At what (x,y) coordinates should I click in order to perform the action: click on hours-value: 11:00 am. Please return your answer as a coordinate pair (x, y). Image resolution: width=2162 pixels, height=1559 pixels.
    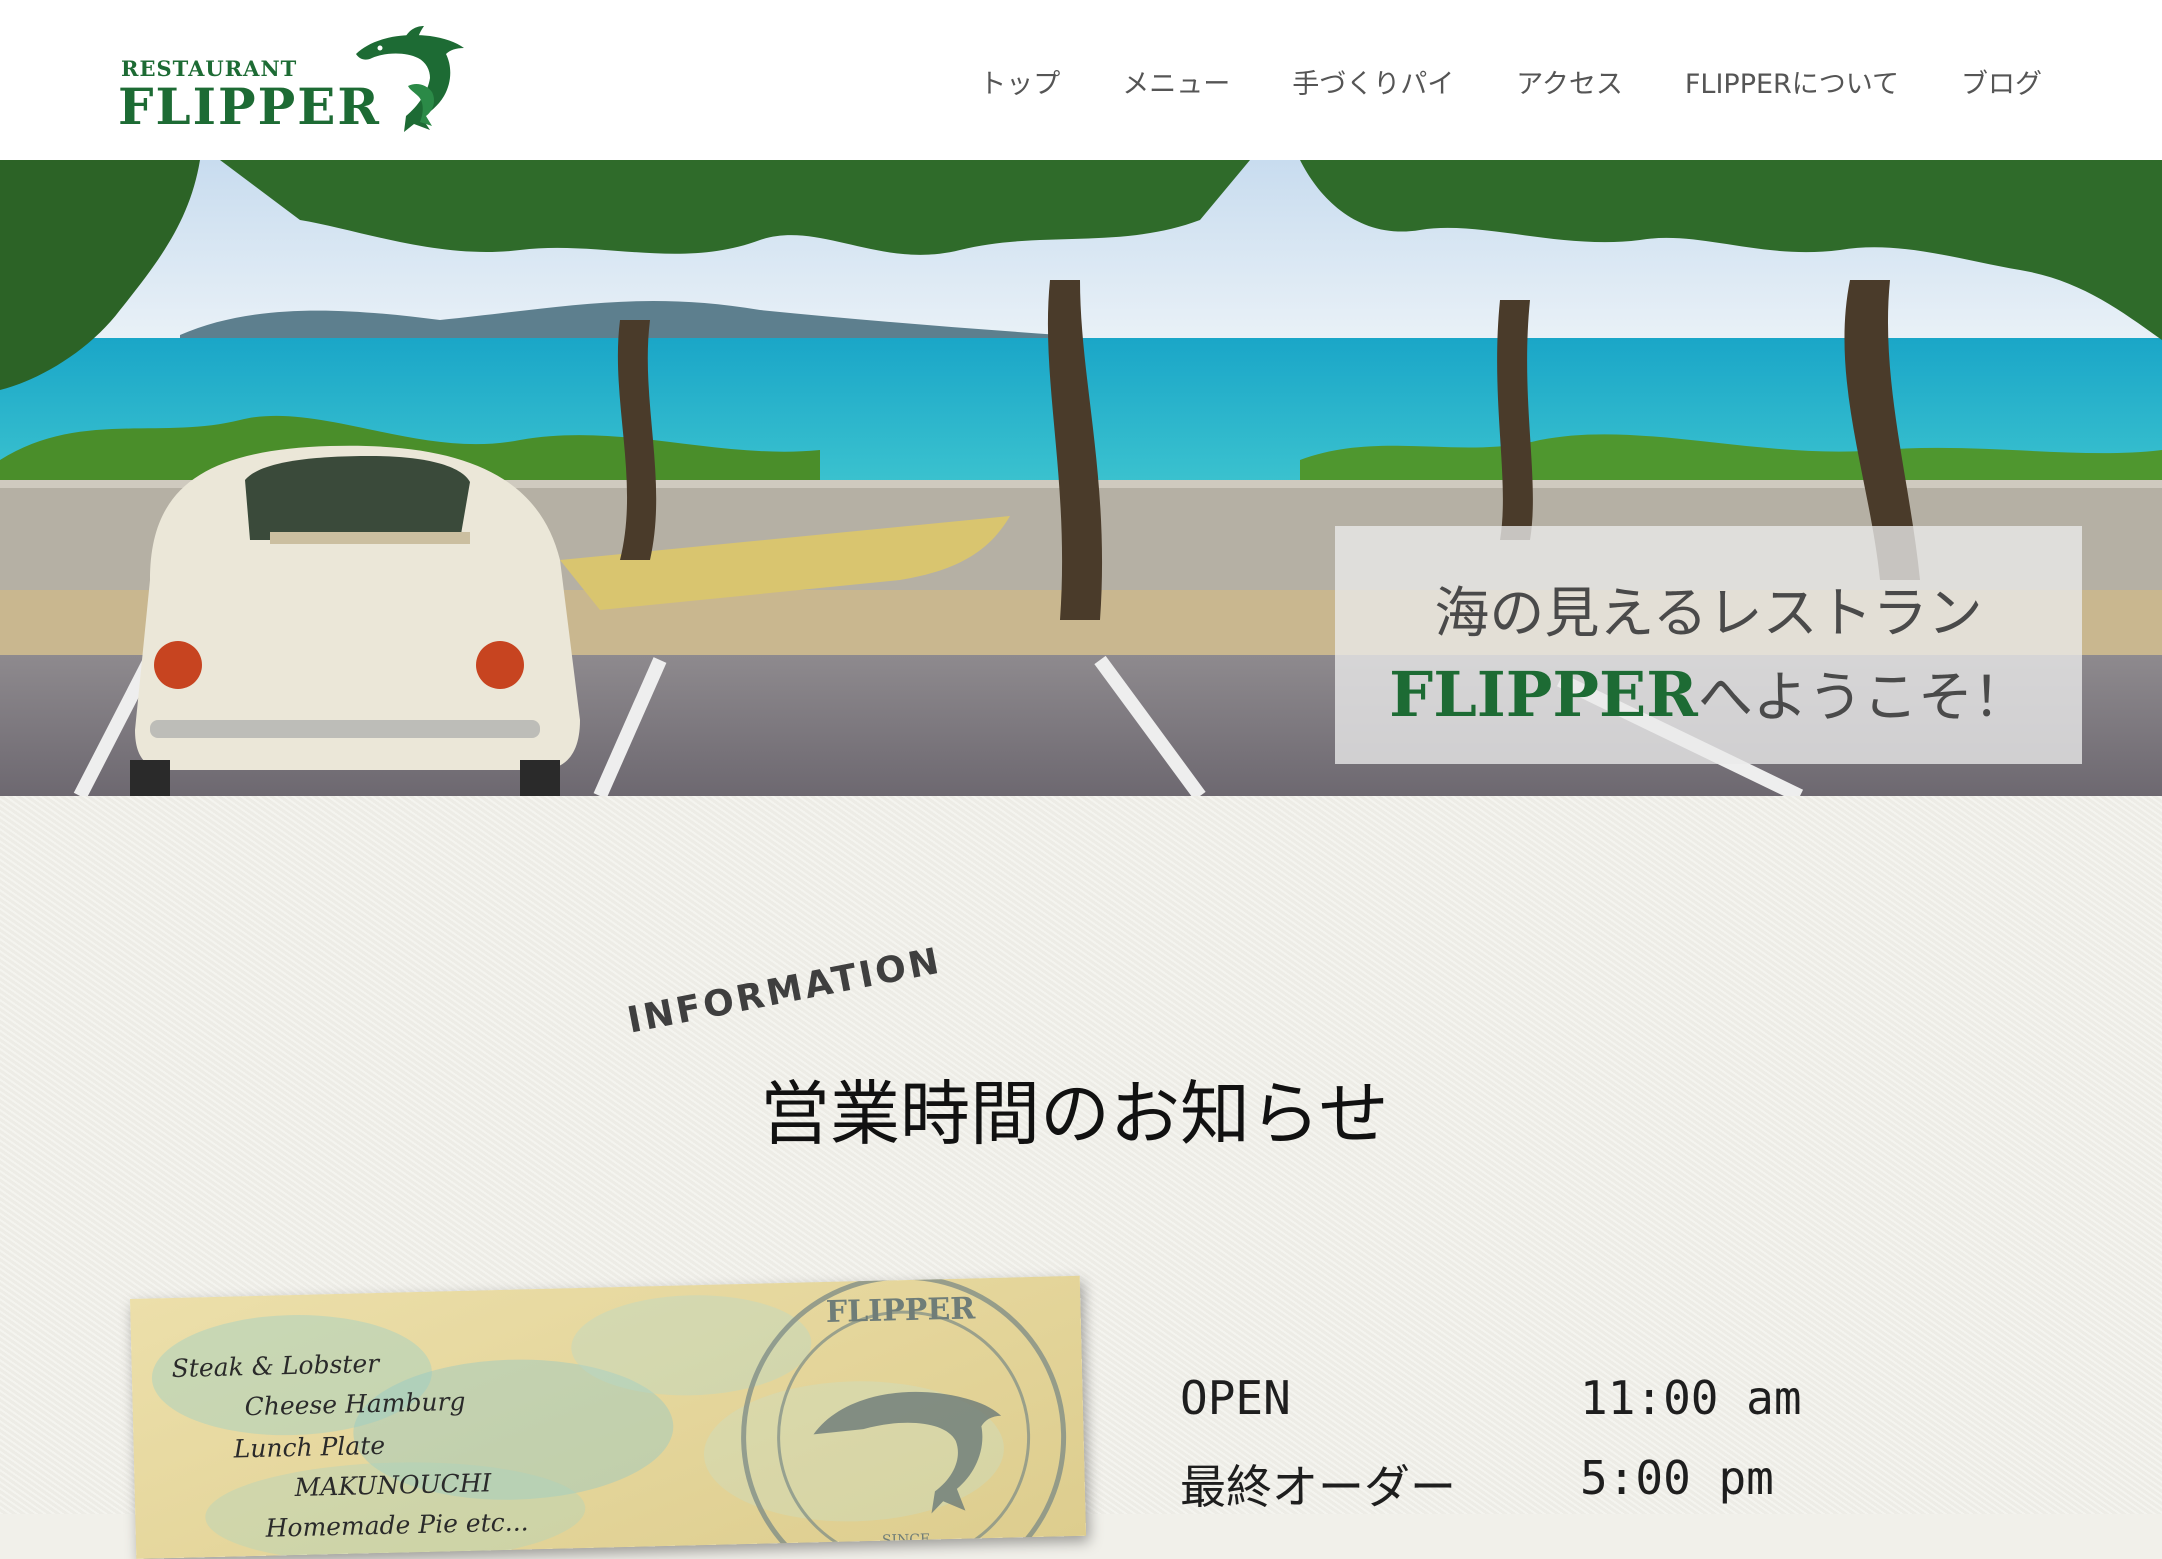
    Looking at the image, I should click on (1691, 1398).